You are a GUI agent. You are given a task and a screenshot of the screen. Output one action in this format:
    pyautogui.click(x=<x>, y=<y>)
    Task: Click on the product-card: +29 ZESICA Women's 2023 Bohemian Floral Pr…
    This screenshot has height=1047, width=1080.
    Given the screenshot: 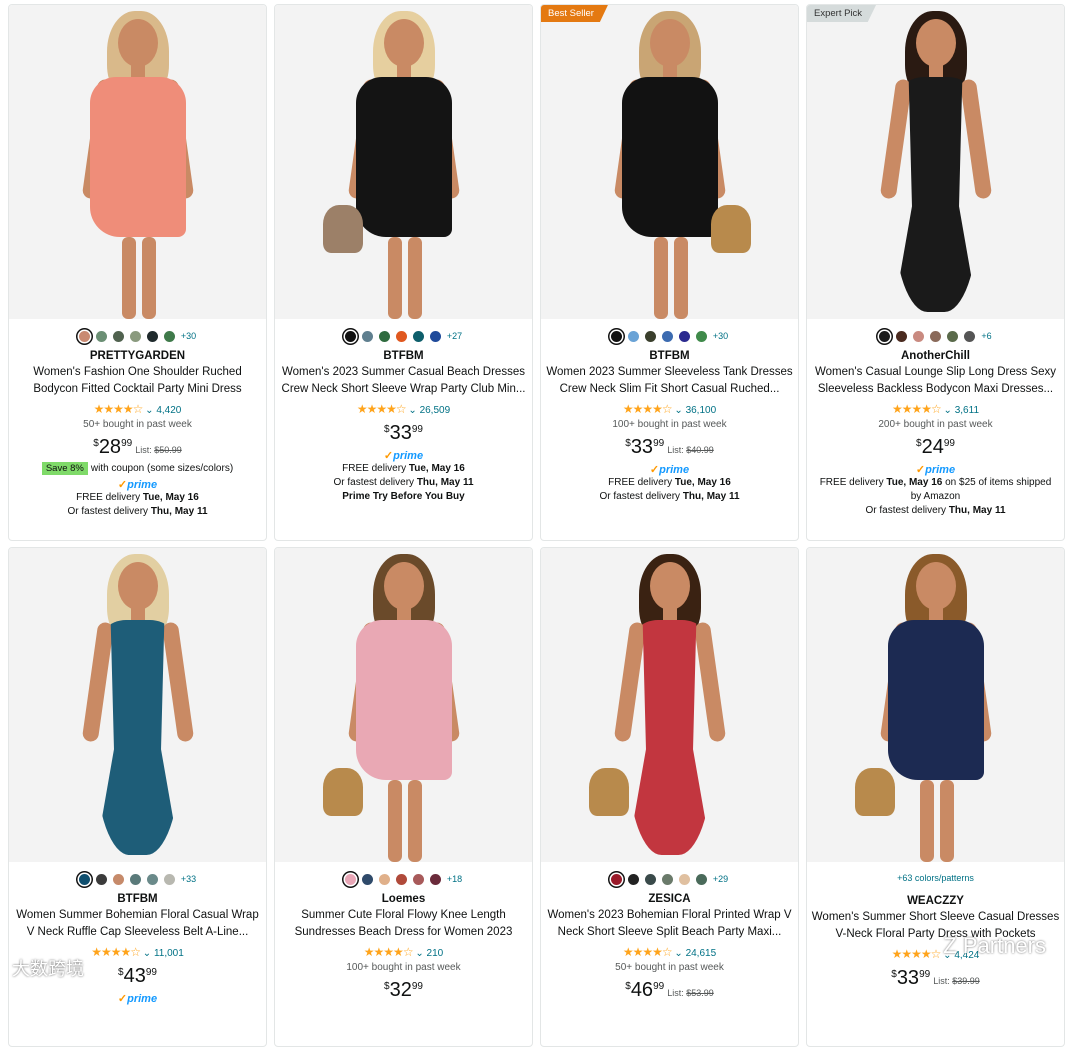 What is the action you would take?
    pyautogui.click(x=669, y=797)
    